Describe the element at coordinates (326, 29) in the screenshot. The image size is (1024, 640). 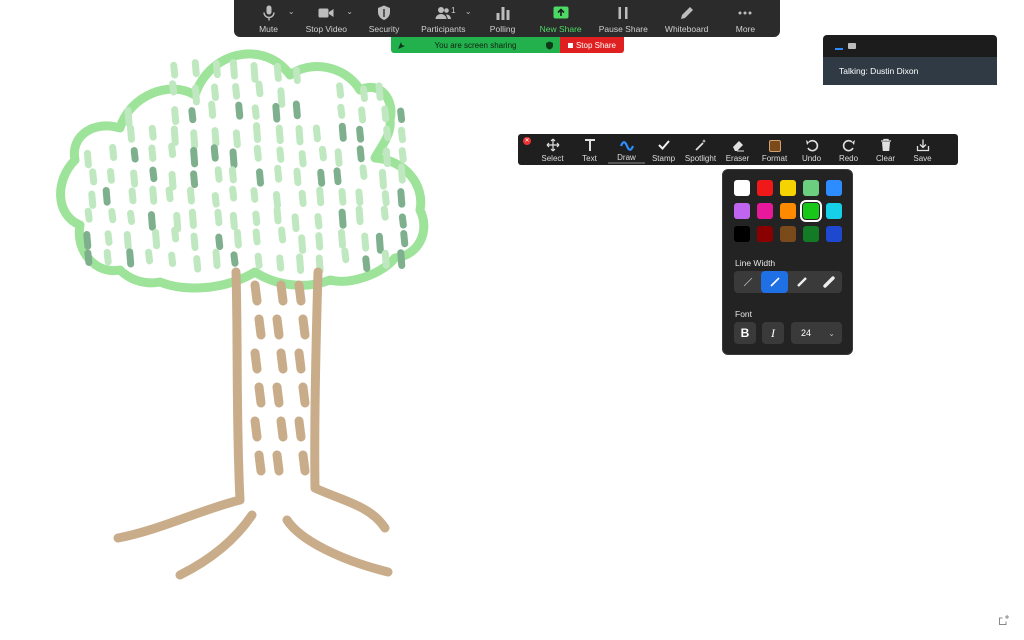
I see `stop-video-label: Stop Video` at that location.